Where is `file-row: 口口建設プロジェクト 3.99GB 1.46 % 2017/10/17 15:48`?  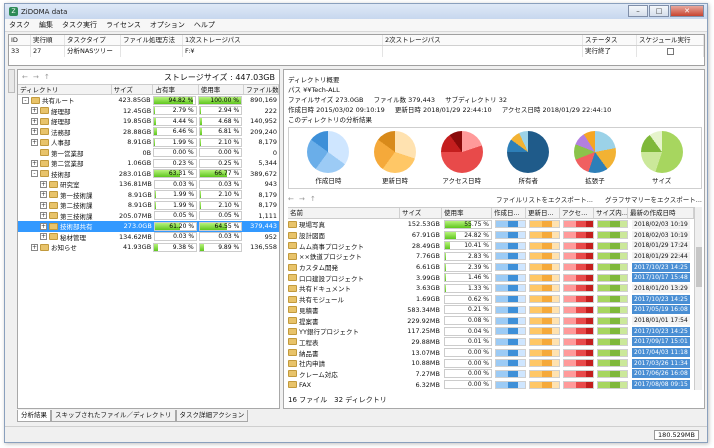
file-row: 口口建設プロジェクト 3.99GB 1.46 % 2017/10/17 15:48 is located at coordinates (491, 277).